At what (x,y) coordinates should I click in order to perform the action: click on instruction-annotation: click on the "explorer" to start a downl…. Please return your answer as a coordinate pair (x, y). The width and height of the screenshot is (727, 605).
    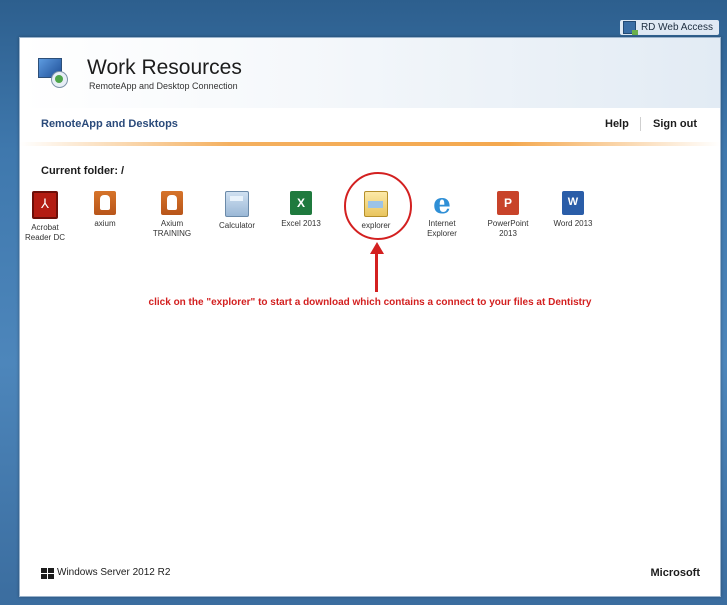
    Looking at the image, I should click on (370, 302).